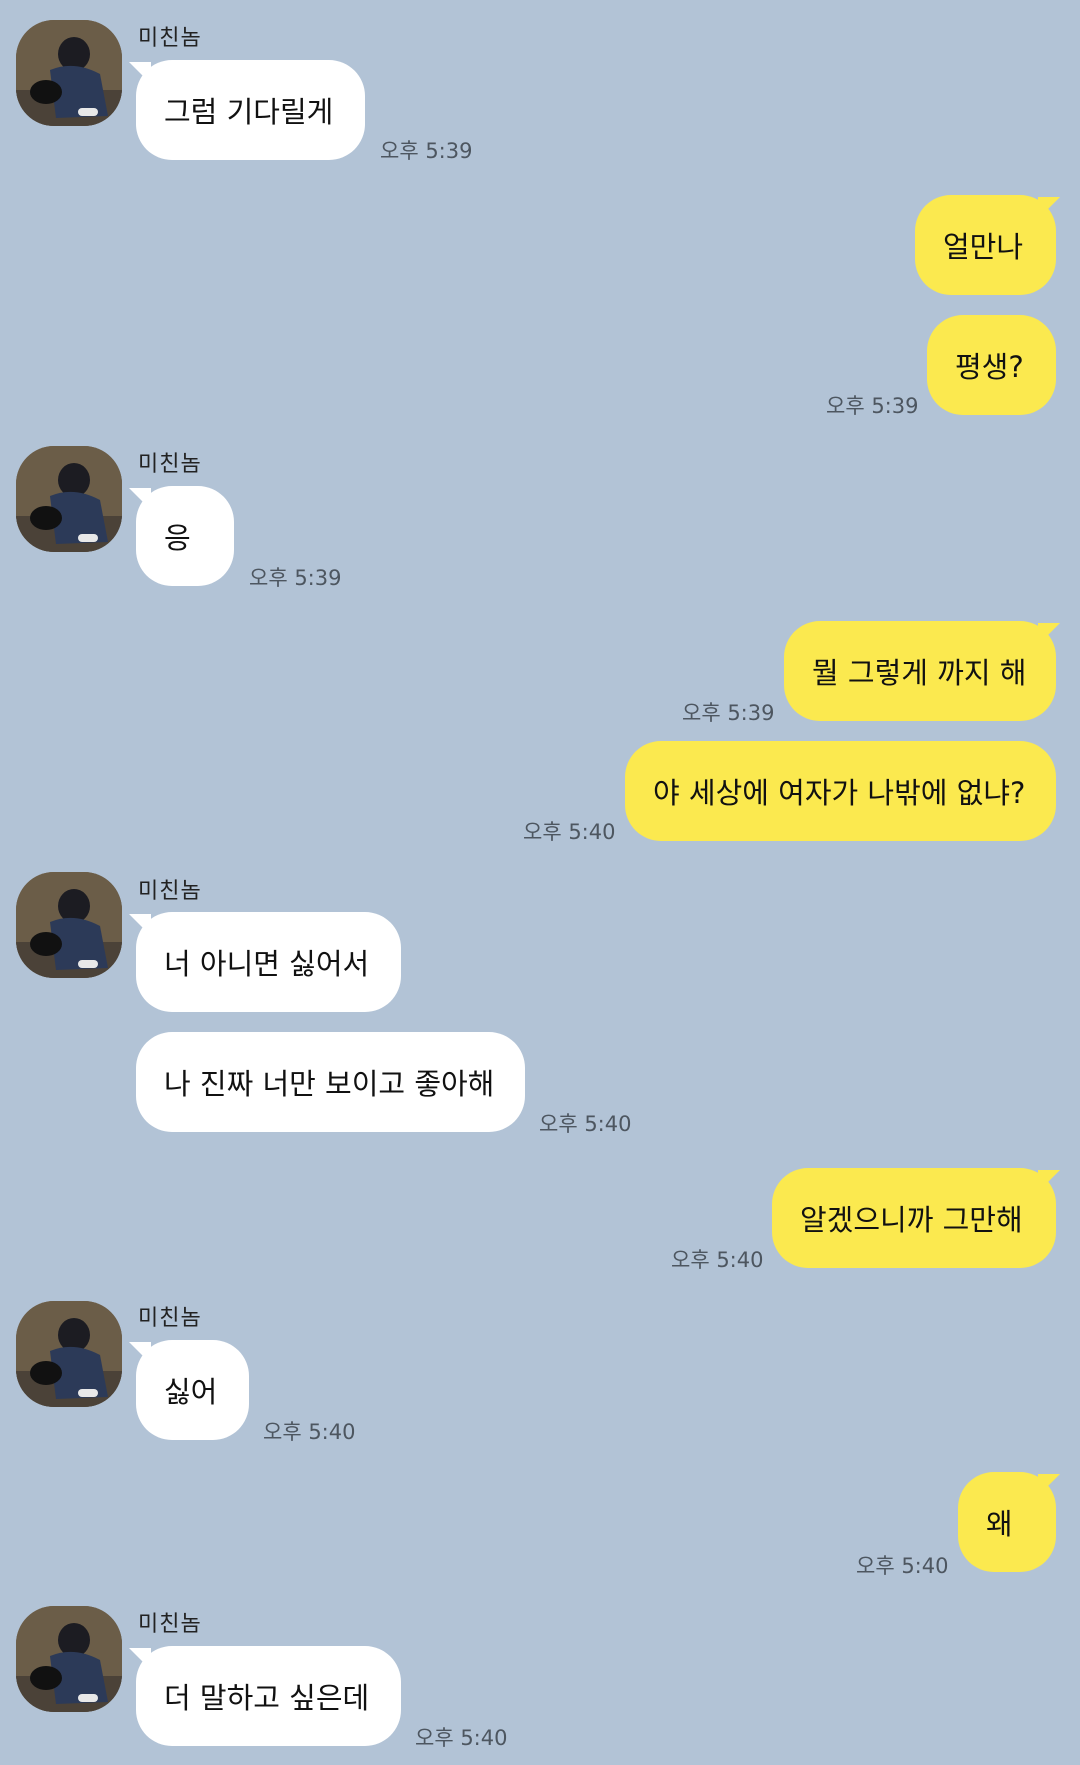 This screenshot has height=1765, width=1080. I want to click on message-bubble: 응, so click(185, 536).